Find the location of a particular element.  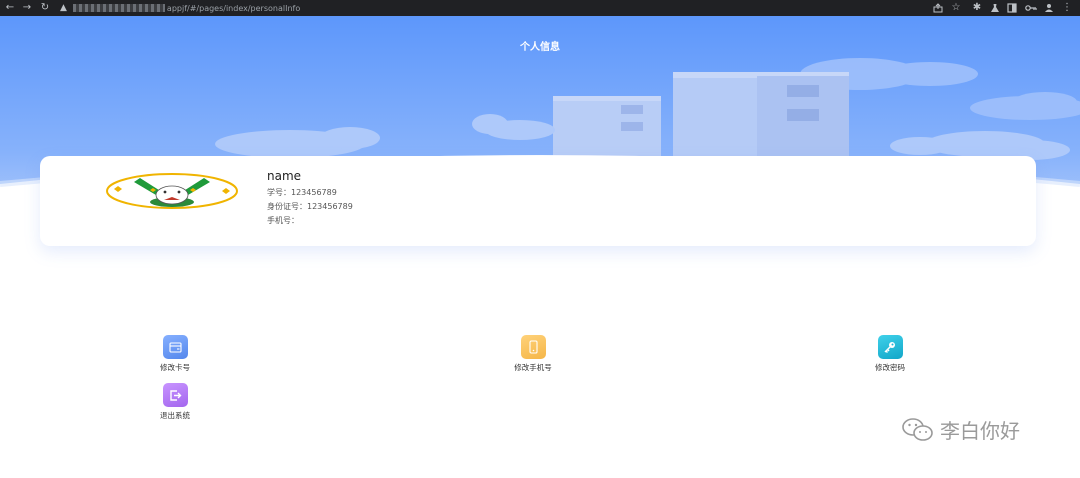

reload-icon: ↻ is located at coordinates (45, 8).